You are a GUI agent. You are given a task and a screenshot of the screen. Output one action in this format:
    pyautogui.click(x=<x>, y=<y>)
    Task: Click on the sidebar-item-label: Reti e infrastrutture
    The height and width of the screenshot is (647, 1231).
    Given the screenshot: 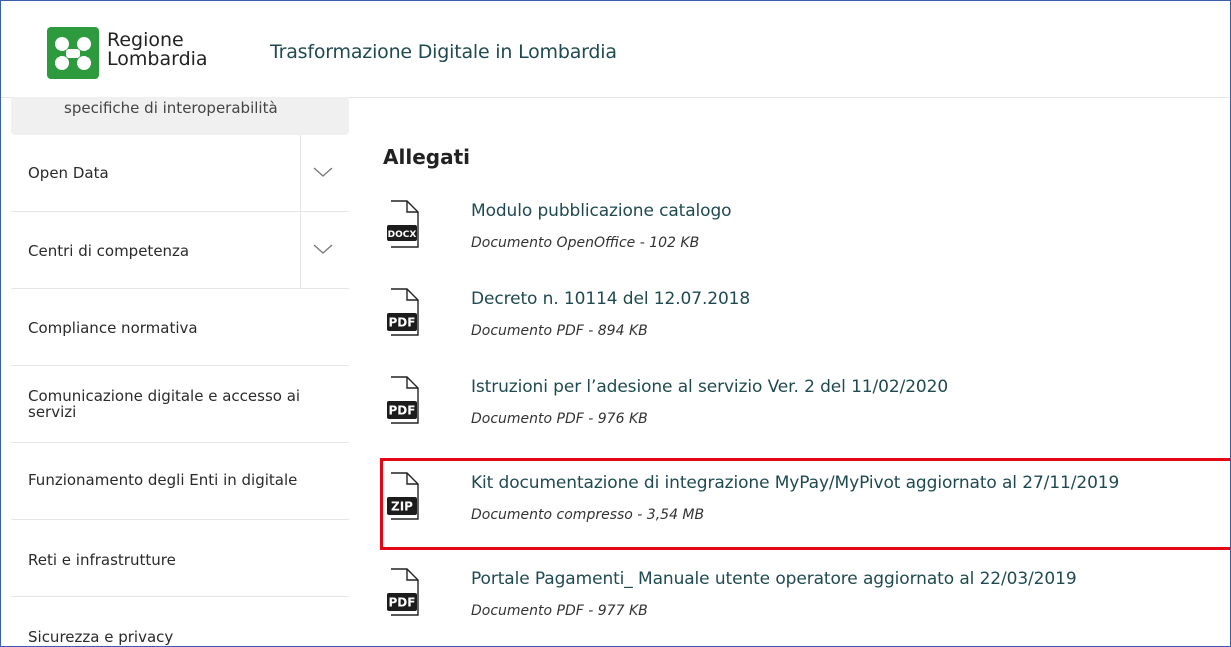 What is the action you would take?
    pyautogui.click(x=102, y=560)
    